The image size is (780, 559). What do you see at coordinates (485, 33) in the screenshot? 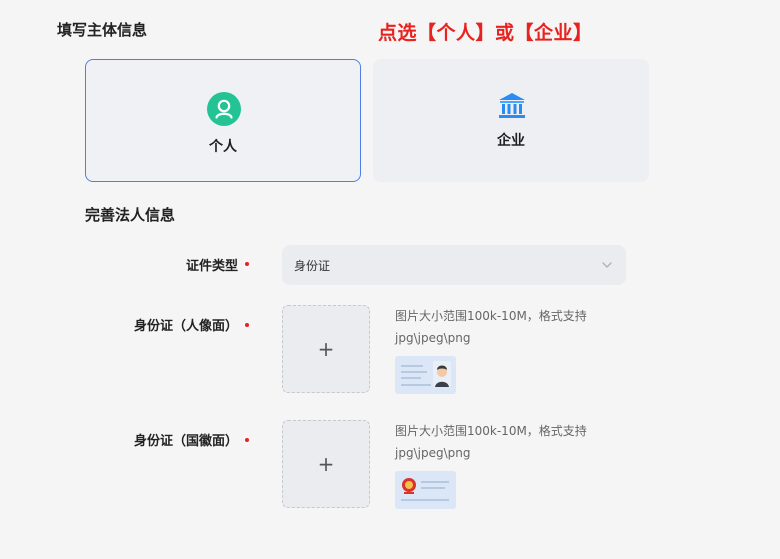
I see `instruction-hint: 点选【个人】或【企业】` at bounding box center [485, 33].